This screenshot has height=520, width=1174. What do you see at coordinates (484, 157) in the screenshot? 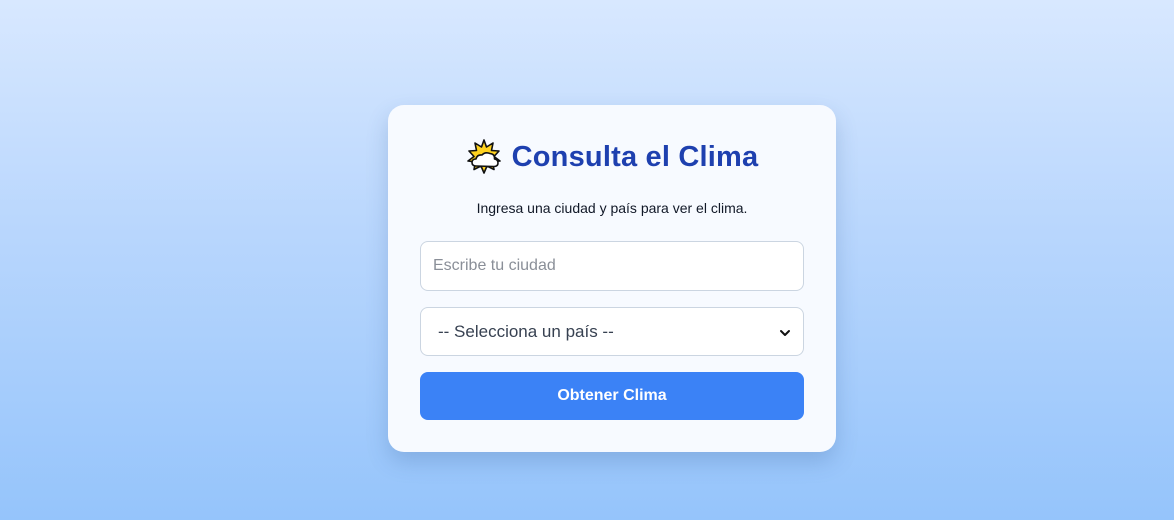
I see `sun-behind-cloud-icon` at bounding box center [484, 157].